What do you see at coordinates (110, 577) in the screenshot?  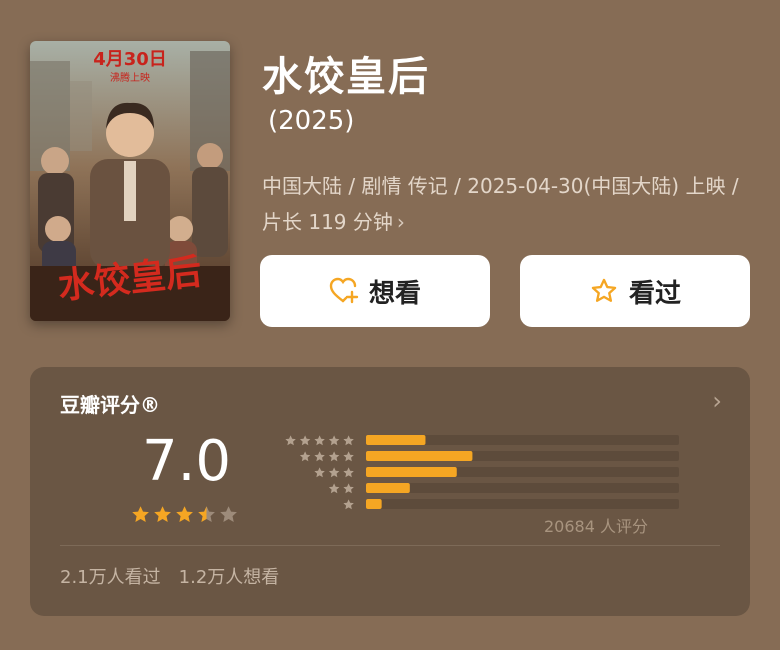 I see `watched-count: 2.1万人看过` at bounding box center [110, 577].